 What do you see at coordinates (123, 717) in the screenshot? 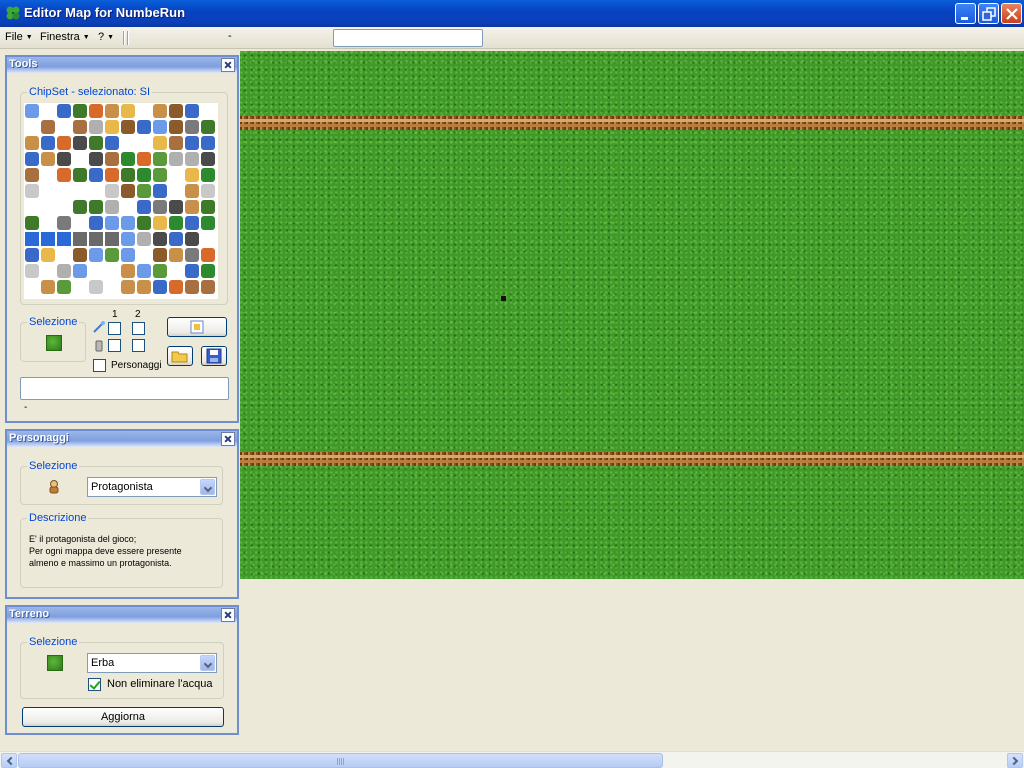
I see `update-terrain-button: Aggiorna` at bounding box center [123, 717].